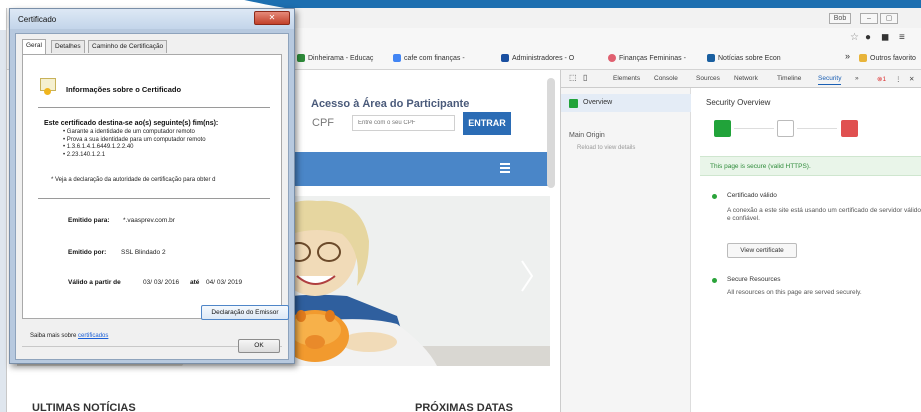 This screenshot has width=921, height=412. Describe the element at coordinates (898, 79) in the screenshot. I see `more-options-icon: ⋮` at that location.